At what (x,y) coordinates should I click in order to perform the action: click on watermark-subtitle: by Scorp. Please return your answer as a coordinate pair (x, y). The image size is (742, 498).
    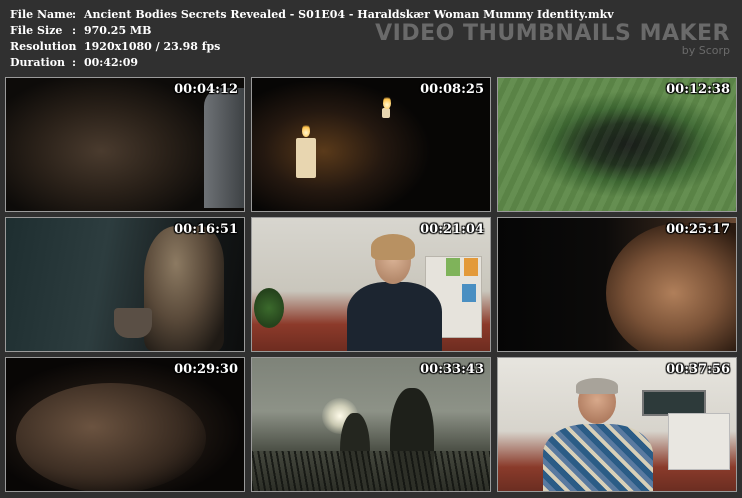
    Looking at the image, I should click on (705, 50).